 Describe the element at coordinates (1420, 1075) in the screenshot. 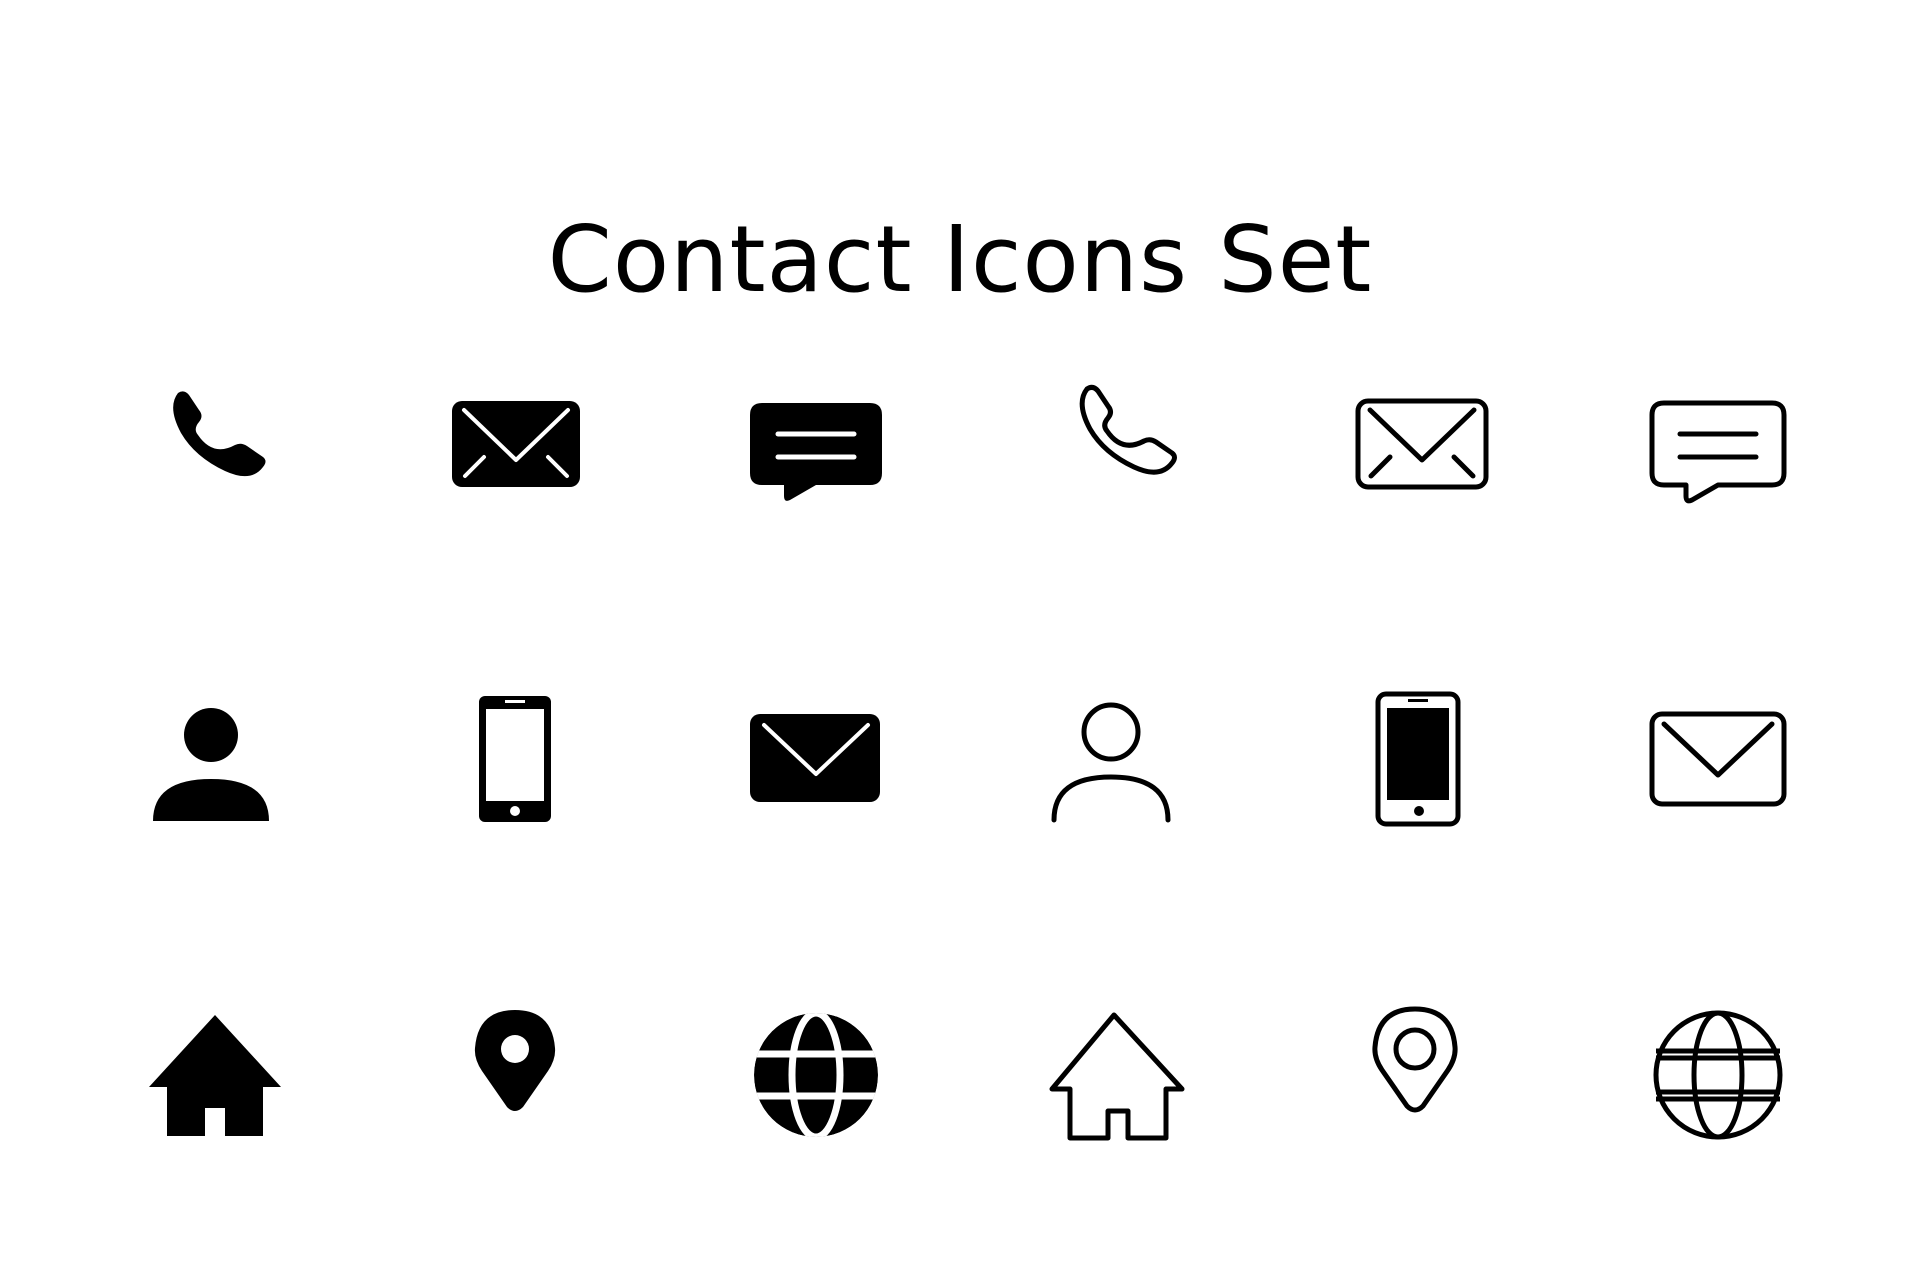

I see `location-pin-outline-icon` at that location.